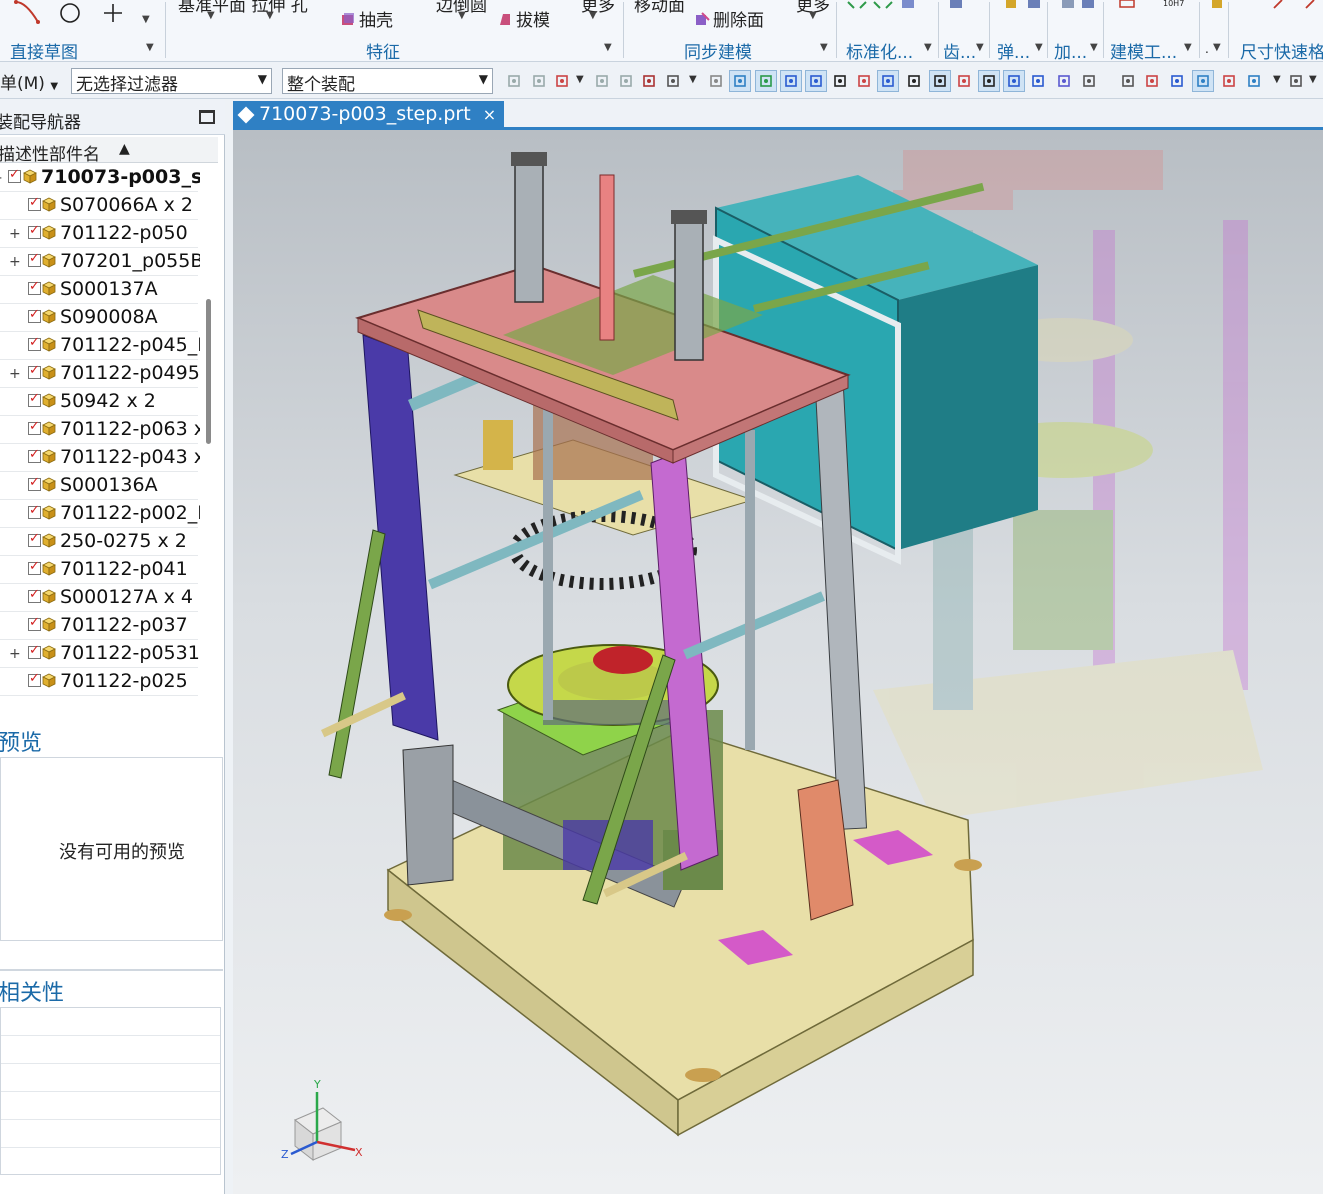 The image size is (1323, 1194). What do you see at coordinates (602, 81) in the screenshot?
I see `body-filter-icon` at bounding box center [602, 81].